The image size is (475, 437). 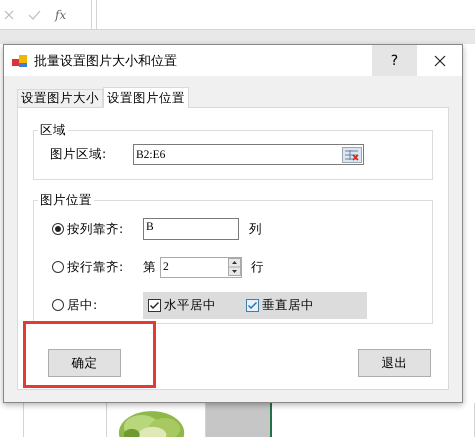 I want to click on option-label: 按列靠齐:, so click(x=95, y=229).